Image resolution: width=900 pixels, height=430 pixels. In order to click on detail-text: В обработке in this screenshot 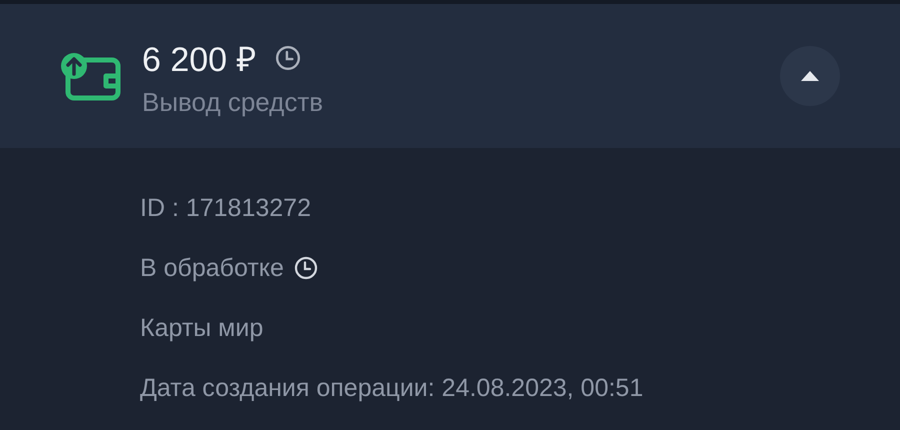, I will do `click(212, 268)`.